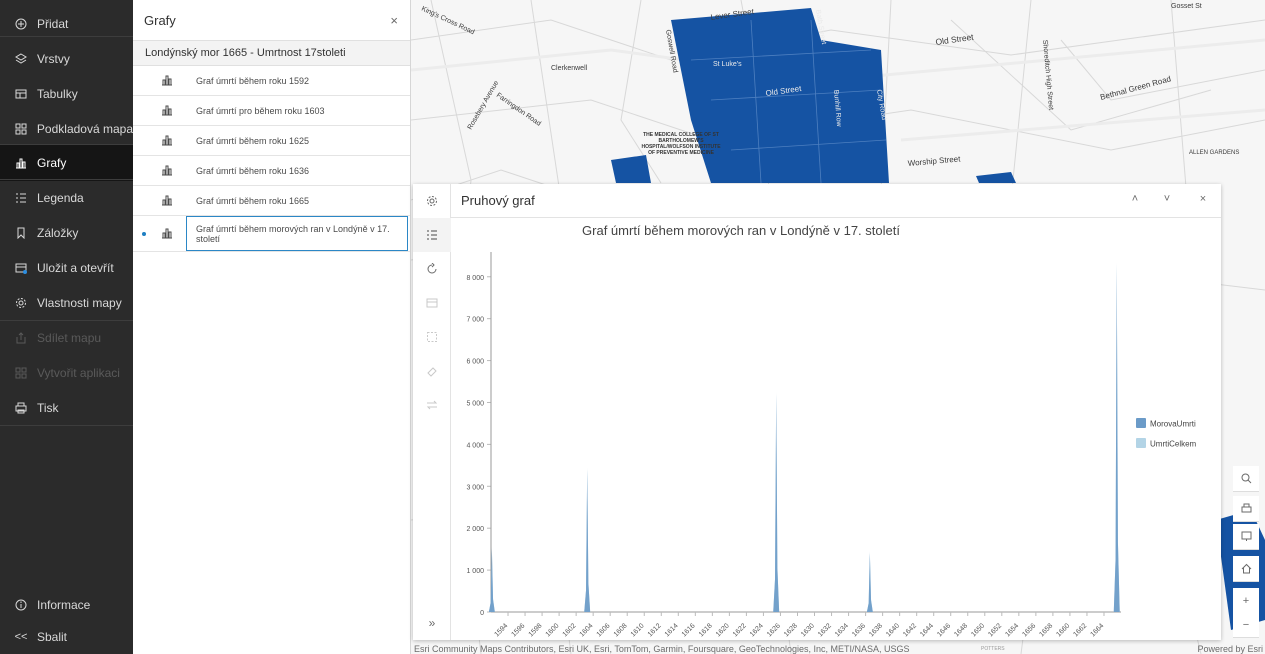  Describe the element at coordinates (432, 623) in the screenshot. I see `expand-toolbar-button: »` at that location.